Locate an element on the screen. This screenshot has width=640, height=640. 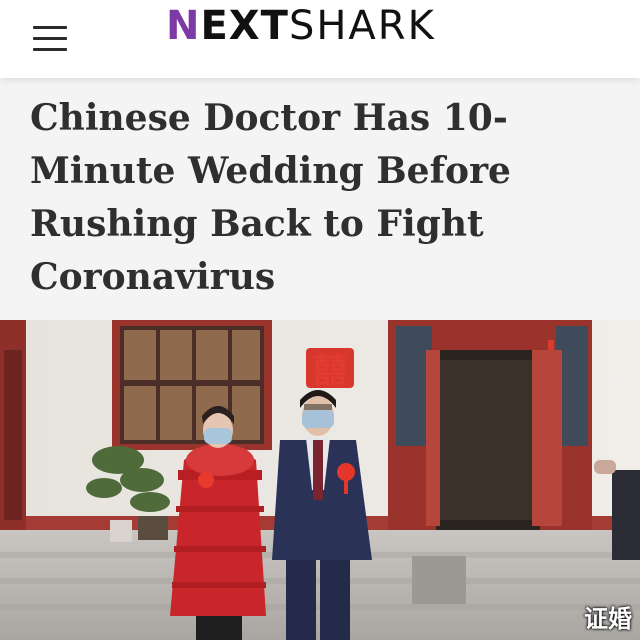
logo-text-next: EXT is located at coordinates (244, 26).